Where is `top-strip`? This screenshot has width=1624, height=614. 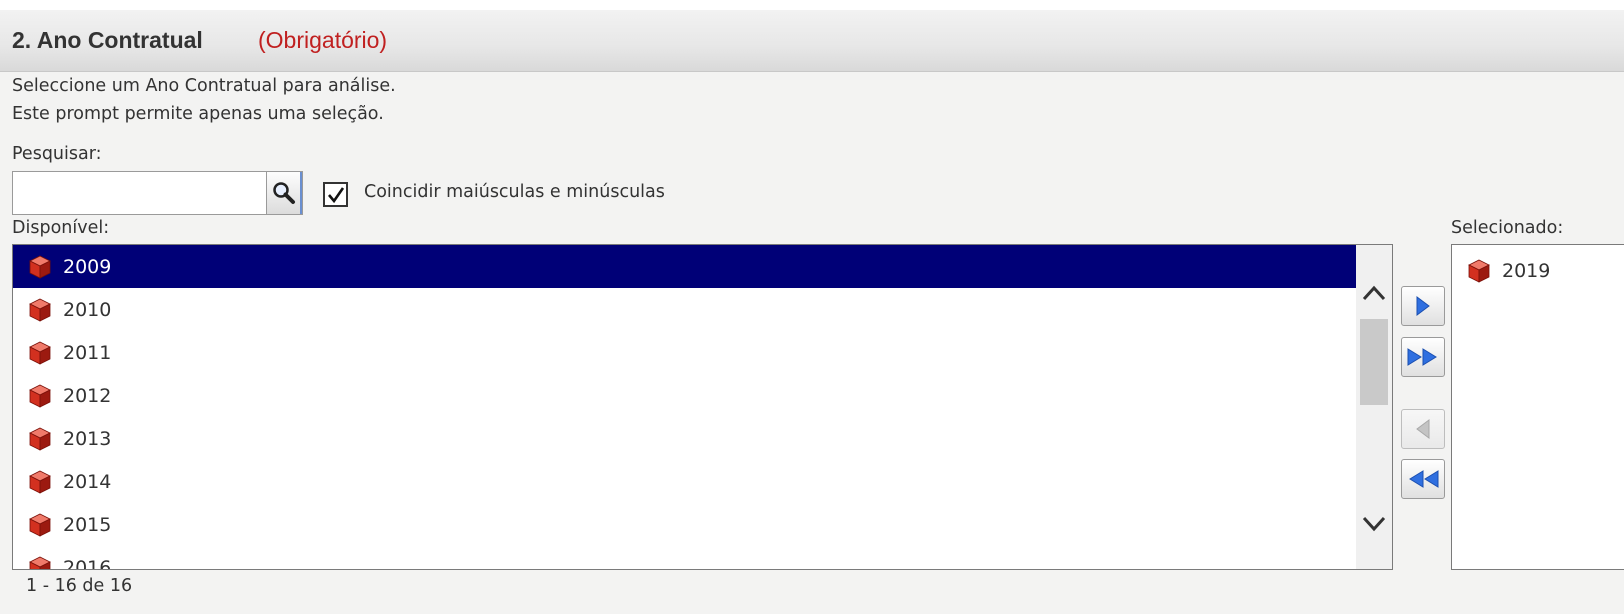 top-strip is located at coordinates (812, 5).